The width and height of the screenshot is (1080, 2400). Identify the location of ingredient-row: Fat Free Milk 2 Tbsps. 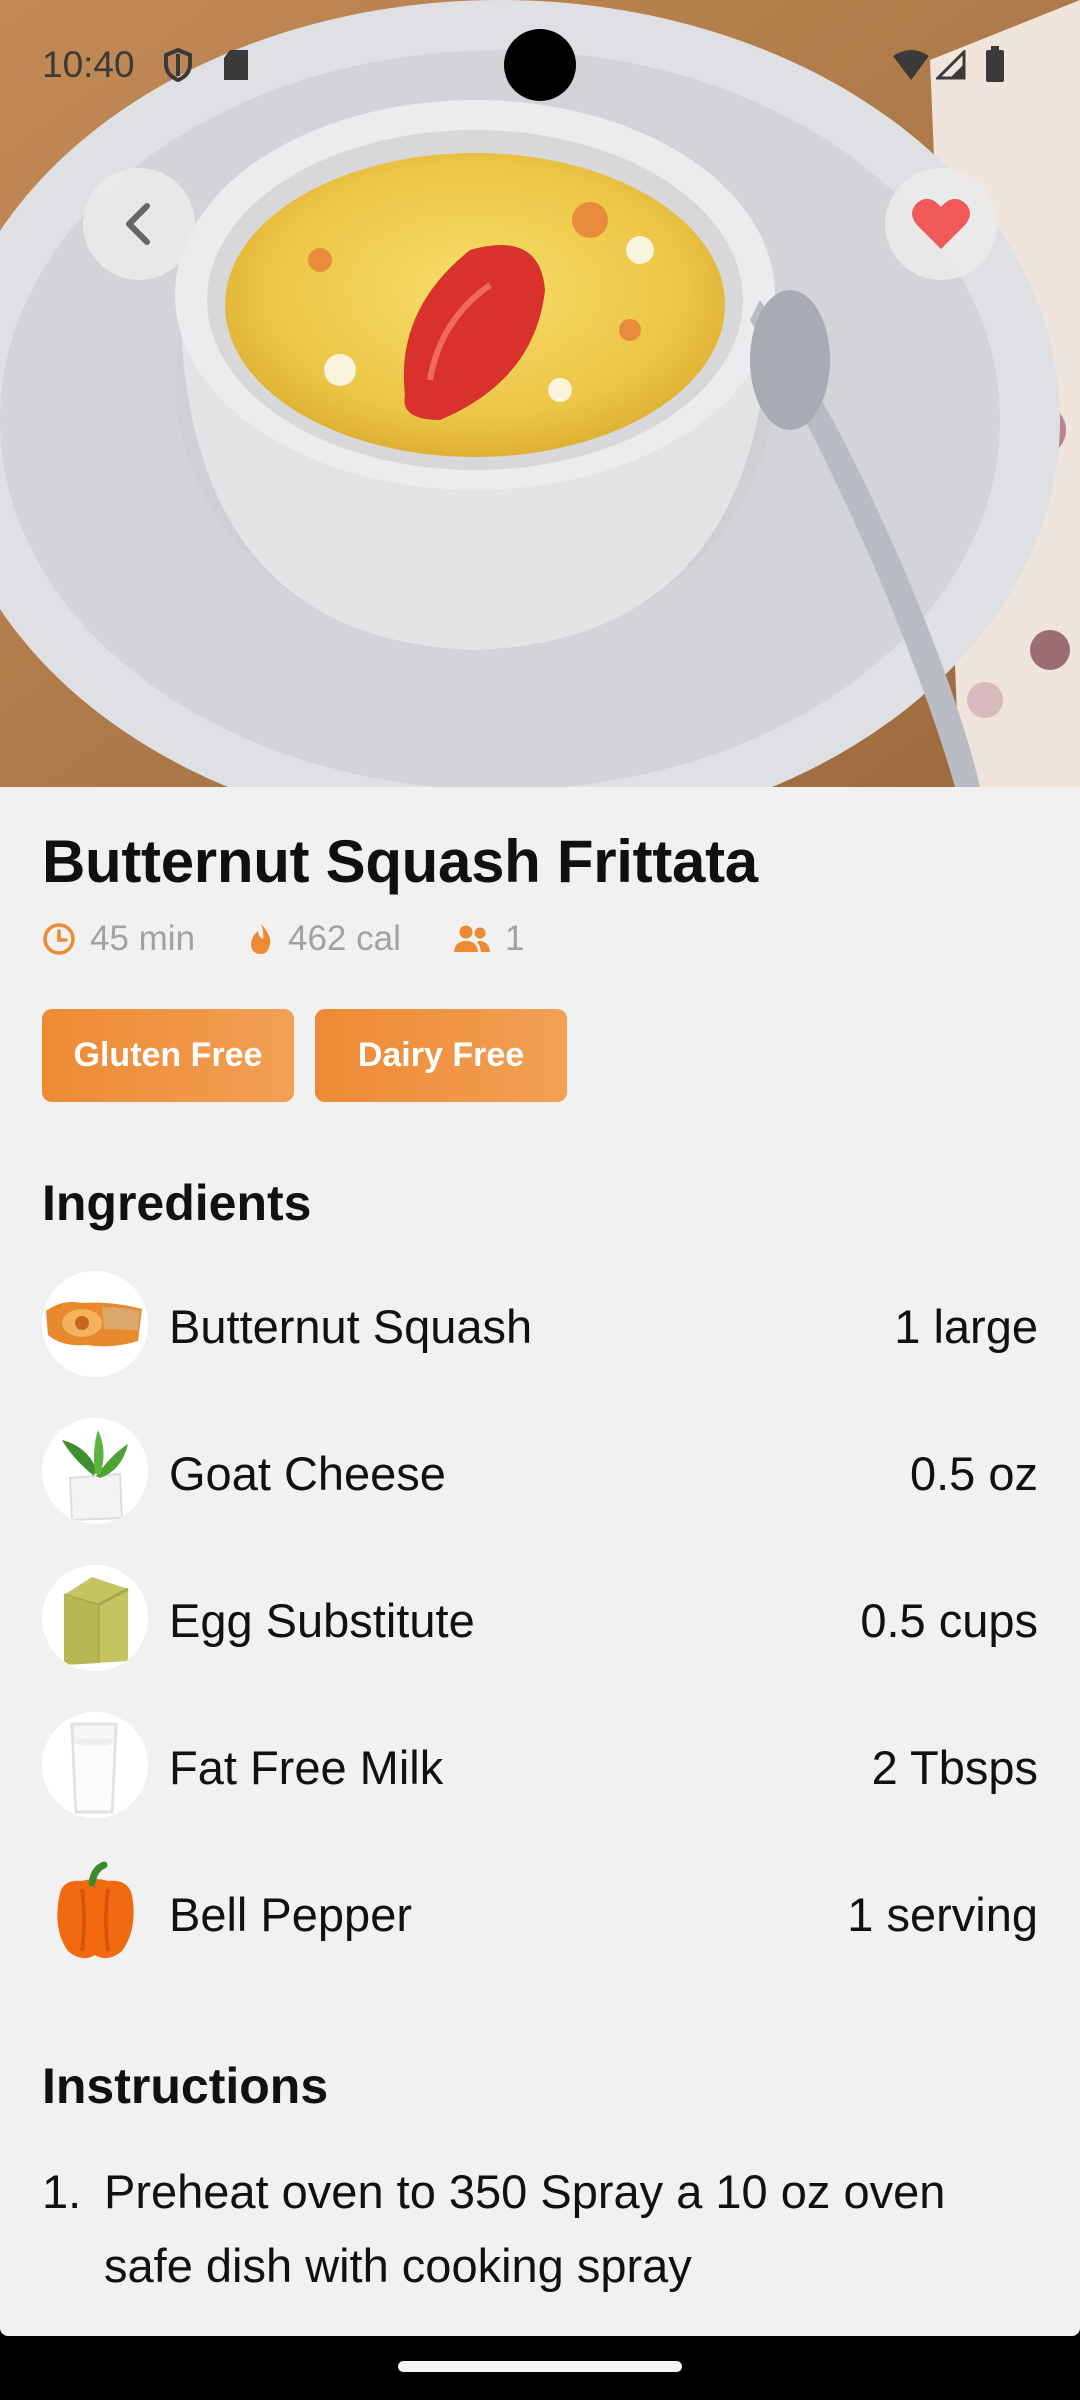
(540, 1765).